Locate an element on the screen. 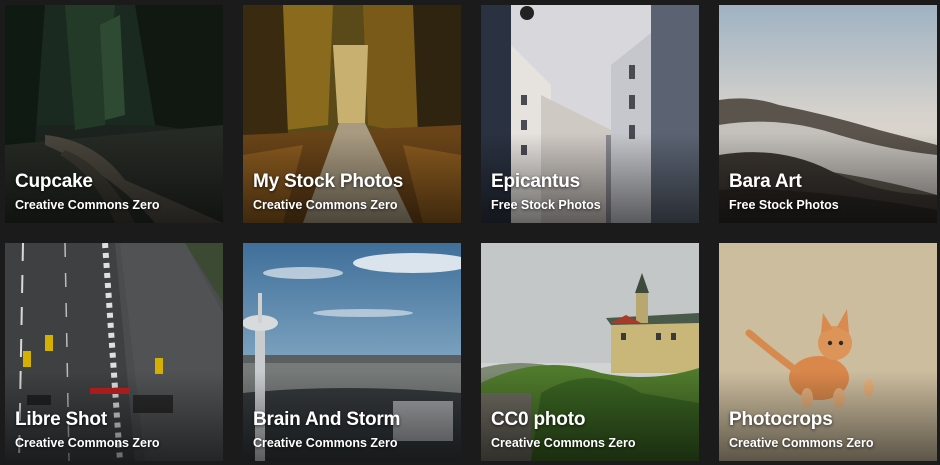 Image resolution: width=940 pixels, height=465 pixels. source-card-cc0-photo: CC0 photo Creative Commons Zero is located at coordinates (590, 352).